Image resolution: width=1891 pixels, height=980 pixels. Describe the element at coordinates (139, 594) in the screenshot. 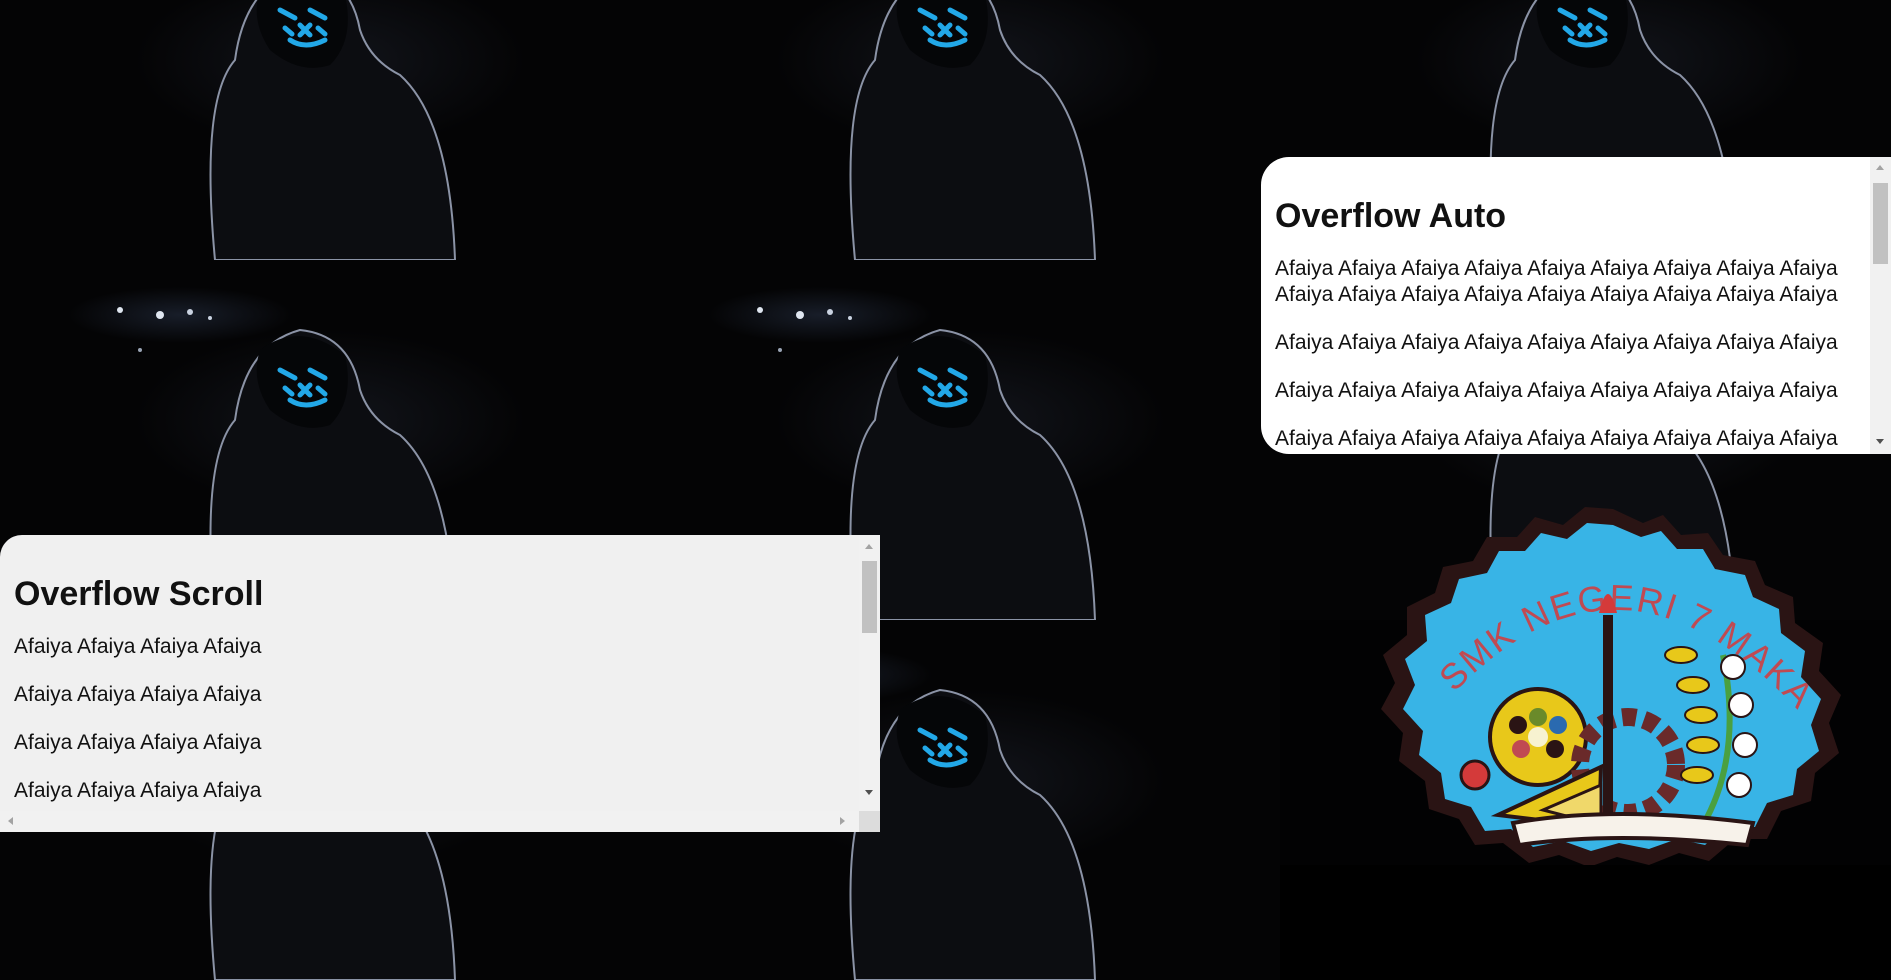

I see `overflow-scroll-title: Overflow Scroll` at that location.